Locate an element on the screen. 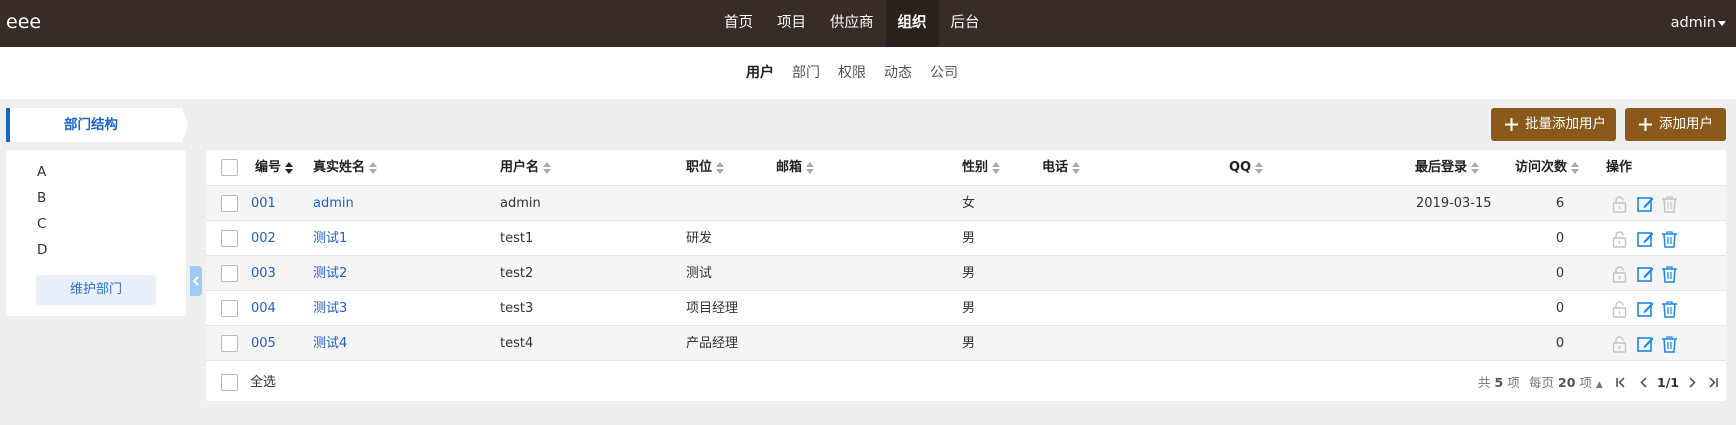  batch-add-users-button: 批量添加用户 is located at coordinates (1553, 124).